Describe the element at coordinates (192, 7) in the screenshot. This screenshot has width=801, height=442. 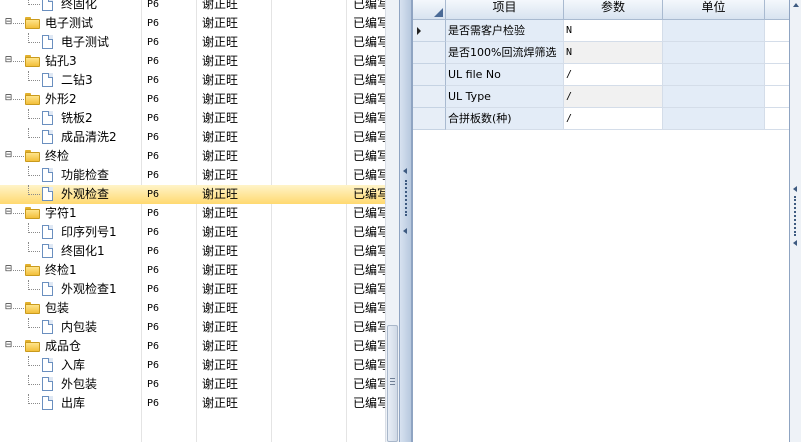
I see `tree-node-step: 终固化 P6 谢正旺 已编写` at that location.